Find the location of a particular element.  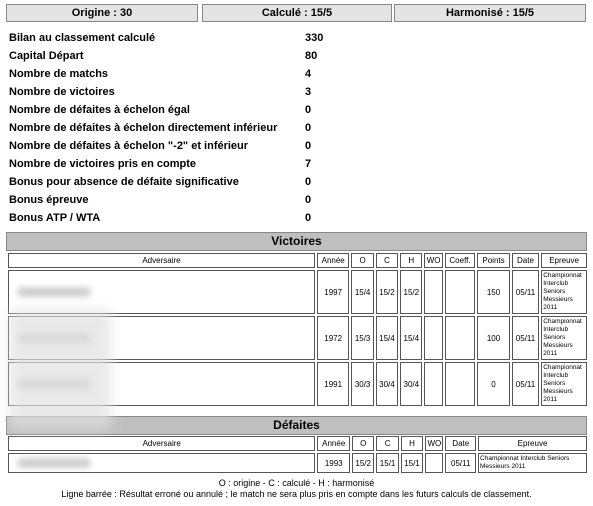

summary-row: Bilan au classement calculé 330 is located at coordinates (174, 39).